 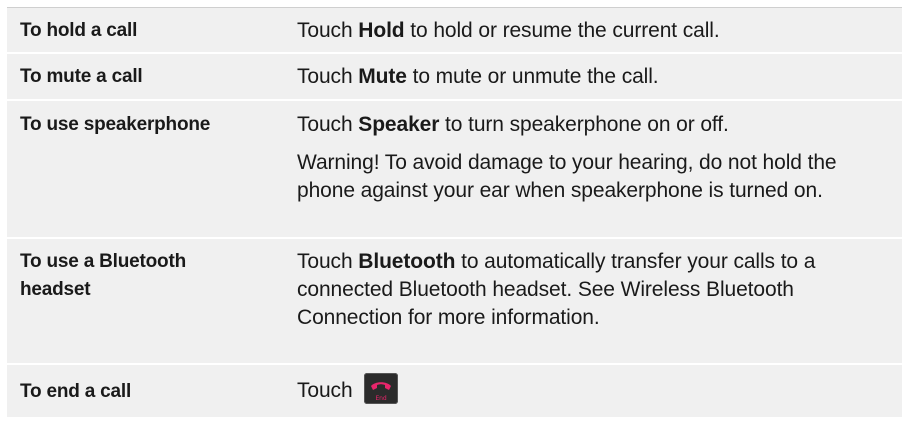 I want to click on end-call-icon: End, so click(x=381, y=388).